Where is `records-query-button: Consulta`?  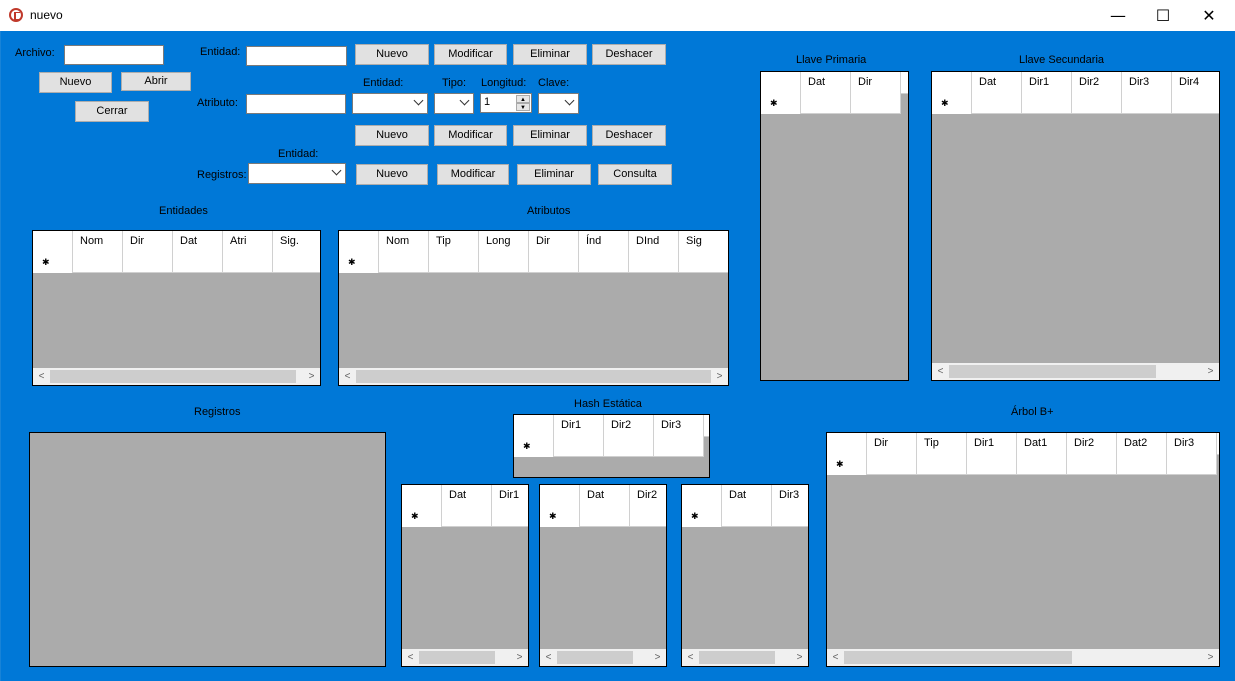
records-query-button: Consulta is located at coordinates (635, 174).